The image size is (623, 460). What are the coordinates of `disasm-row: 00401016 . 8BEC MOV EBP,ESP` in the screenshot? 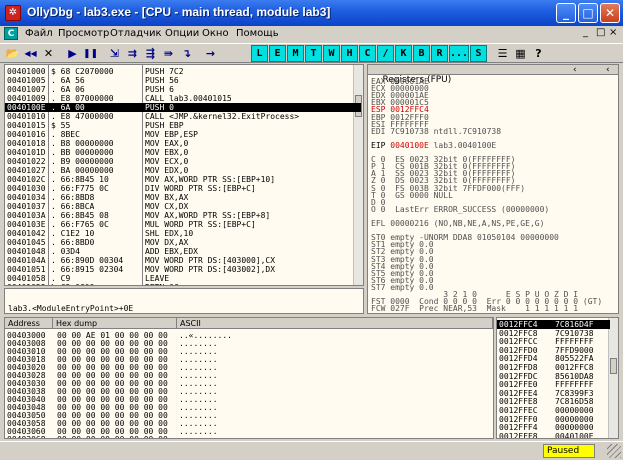 It's located at (183, 134).